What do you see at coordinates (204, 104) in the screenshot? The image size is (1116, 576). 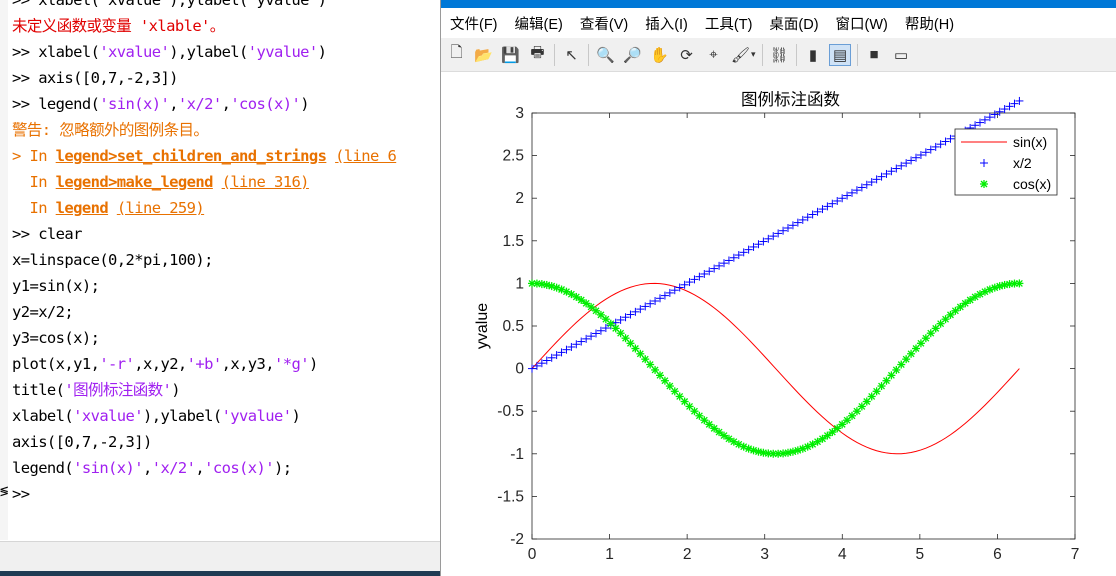 I see `command-line: >> legend('sin(x)','x/2','cos(x)')` at bounding box center [204, 104].